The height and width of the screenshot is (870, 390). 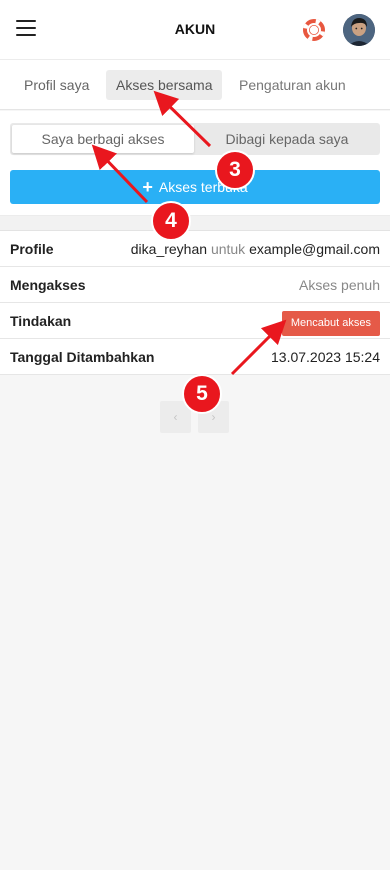 I want to click on access-value: Akses penuh, so click(x=339, y=285).